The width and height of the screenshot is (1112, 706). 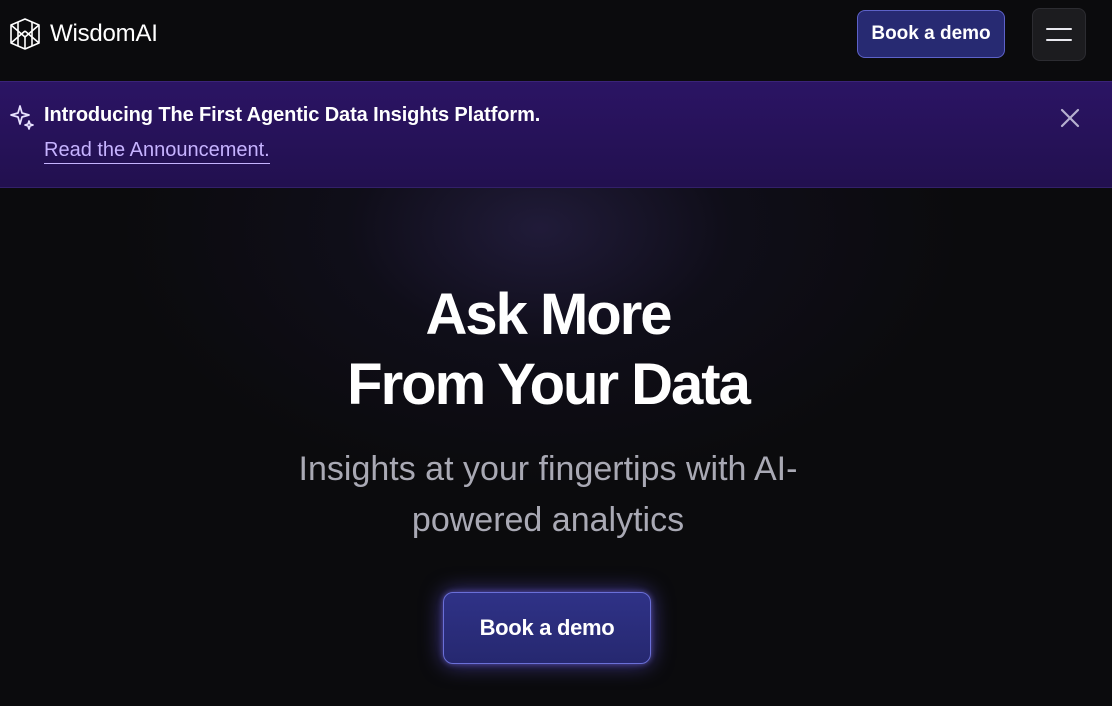 I want to click on book-demo-nav-button: Book a demo, so click(x=931, y=34).